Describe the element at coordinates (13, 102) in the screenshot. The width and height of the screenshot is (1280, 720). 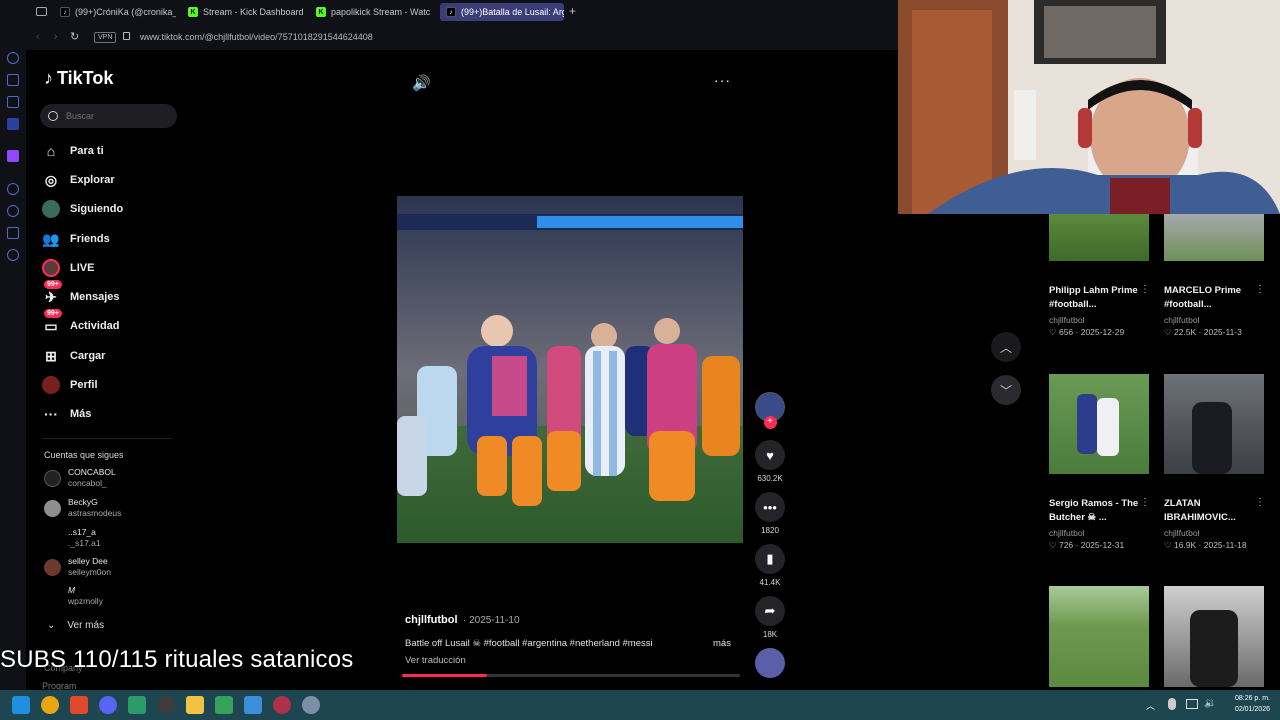
I see `messenger-icon` at that location.